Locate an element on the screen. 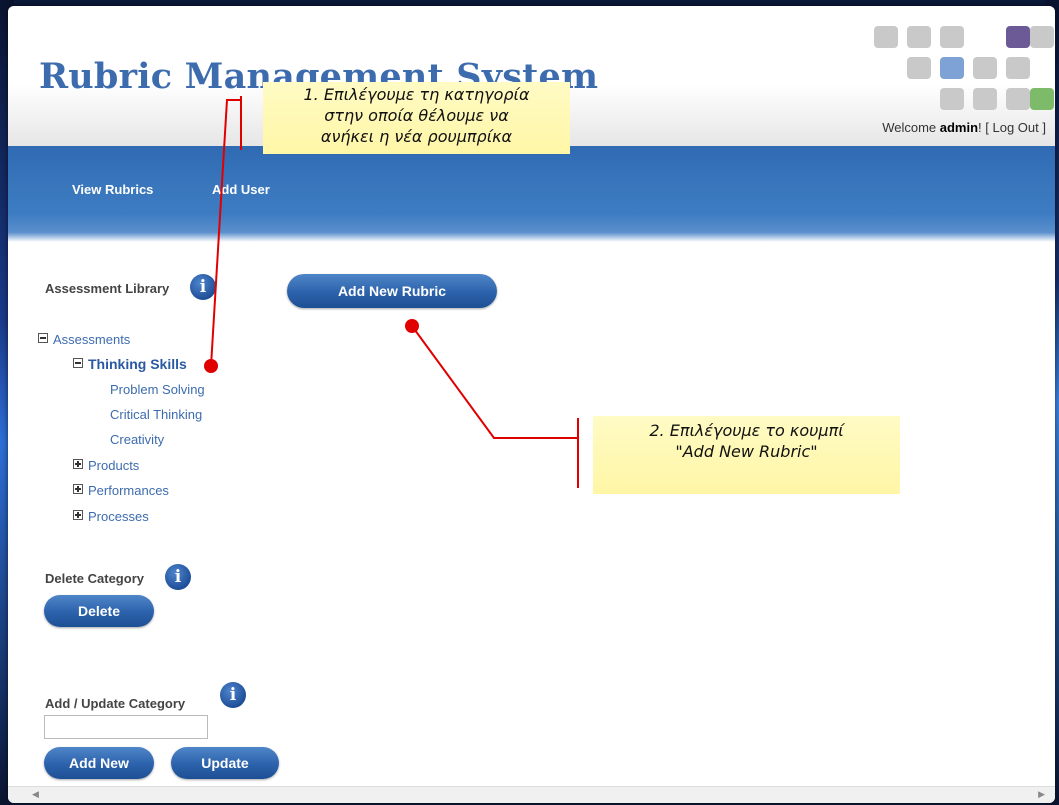 The image size is (1059, 805). annotation-callout-2: 2. Επιλέγουμε το κουμπί "Add New Rubric" is located at coordinates (746, 455).